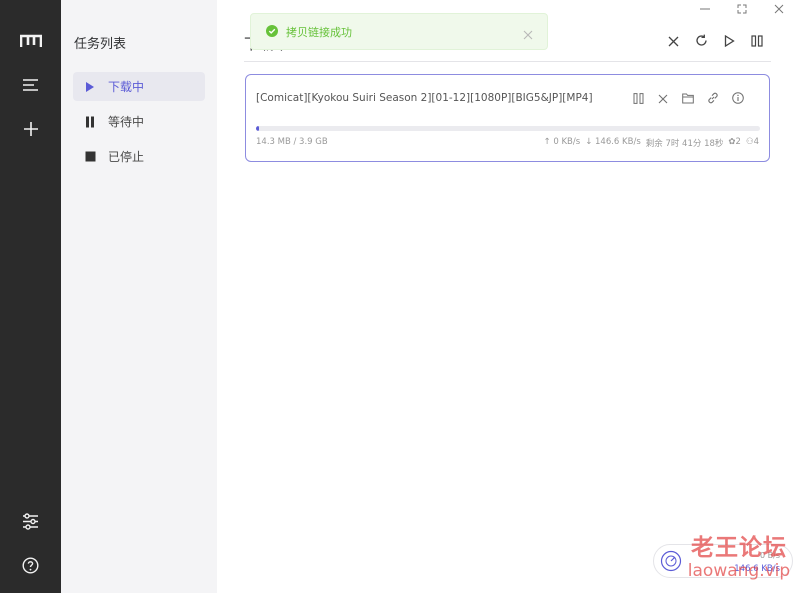  I want to click on help-icon, so click(30, 565).